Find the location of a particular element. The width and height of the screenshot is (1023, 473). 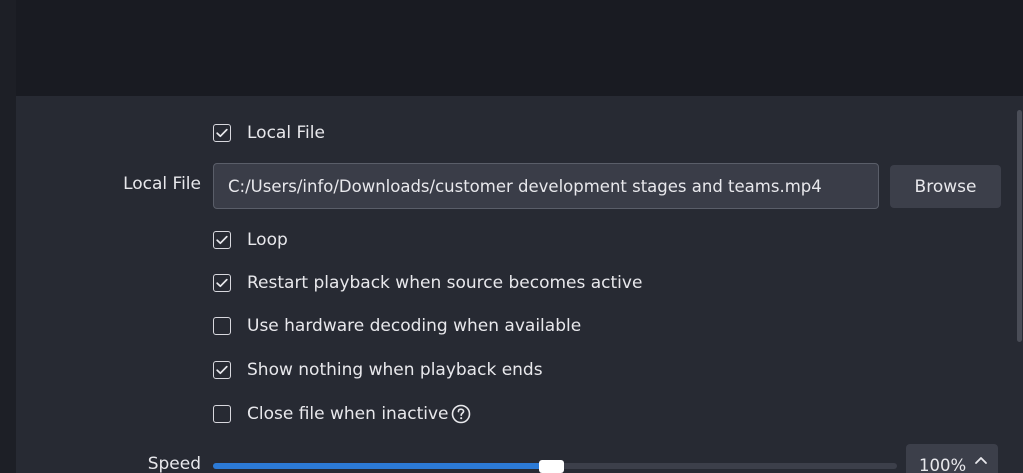

loop-checkbox: Loop is located at coordinates (250, 240).